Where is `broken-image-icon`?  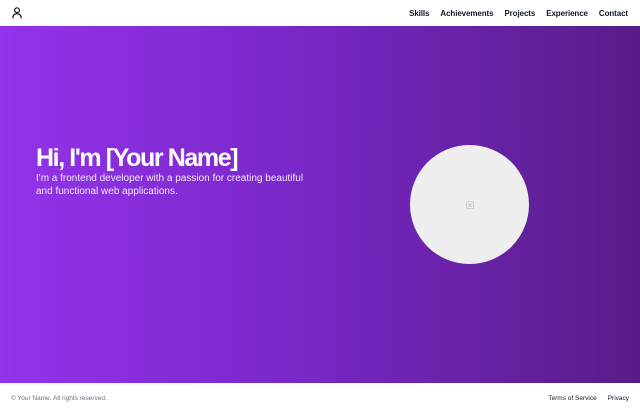 broken-image-icon is located at coordinates (469, 204).